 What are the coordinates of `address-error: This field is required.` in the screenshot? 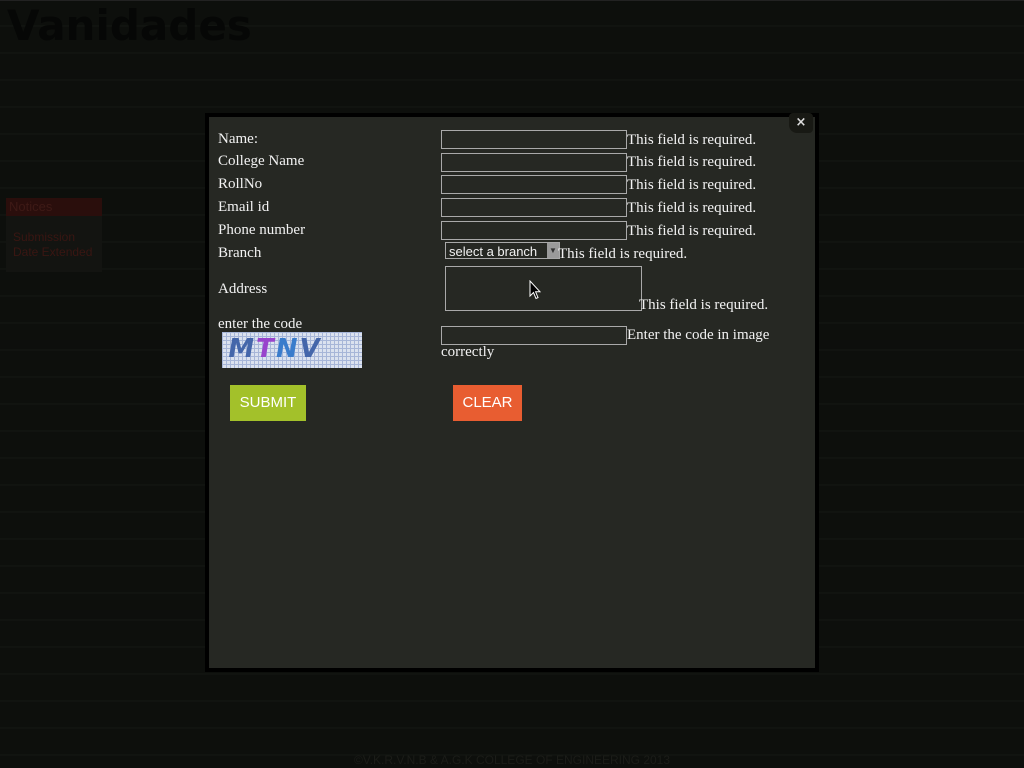 It's located at (704, 305).